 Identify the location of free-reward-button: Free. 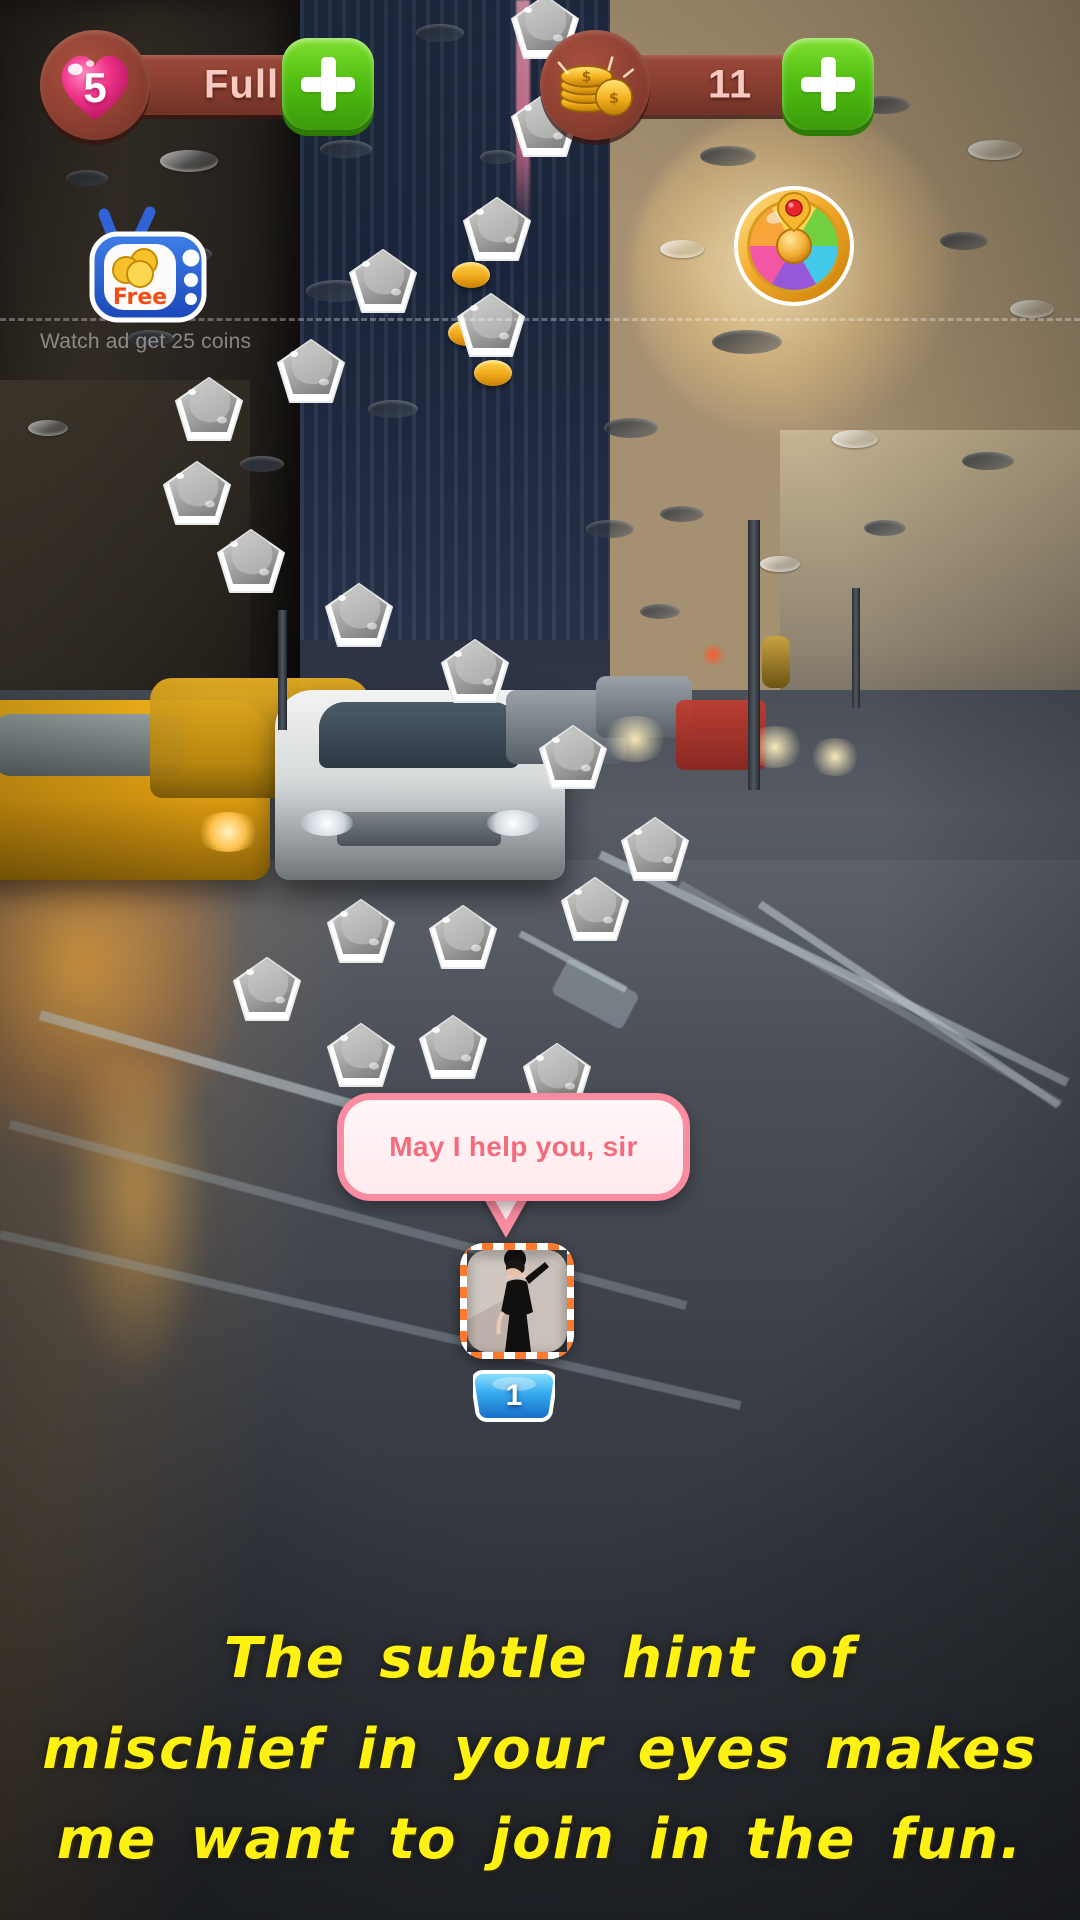
(148, 262).